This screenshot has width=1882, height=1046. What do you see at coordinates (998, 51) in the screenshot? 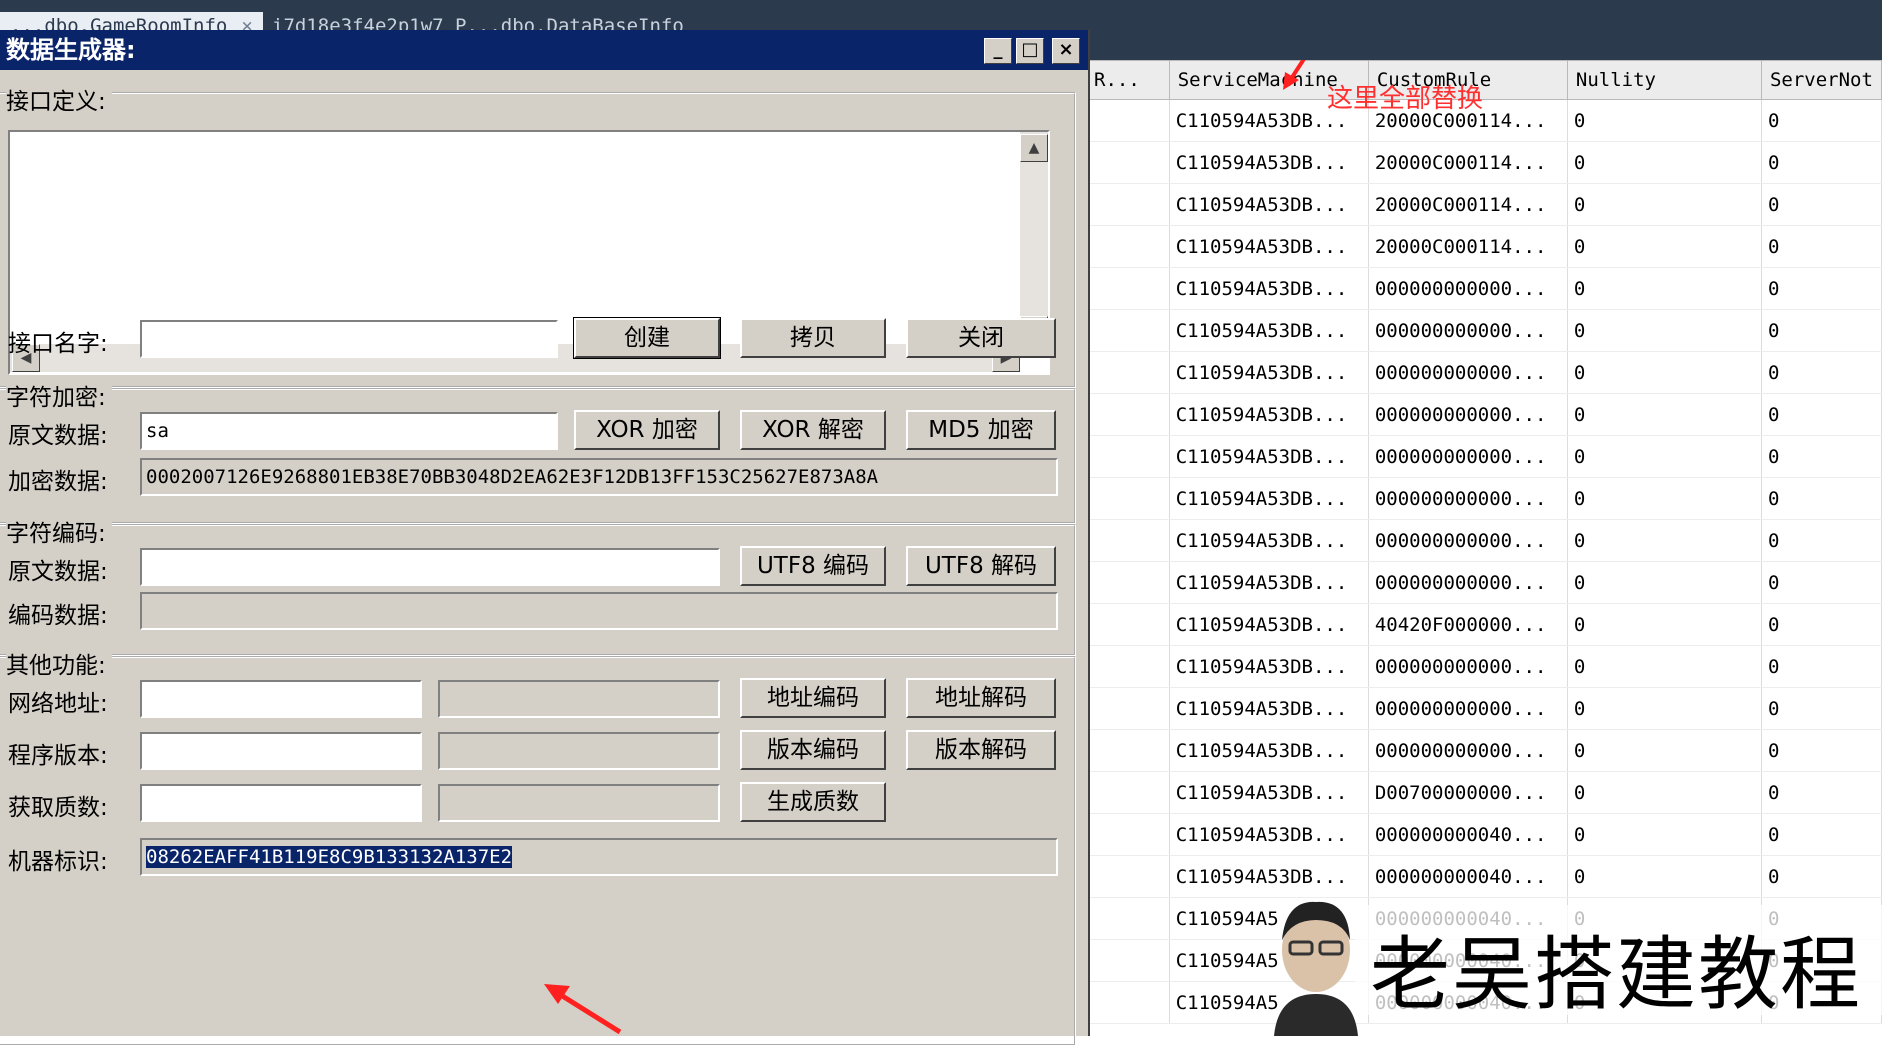
I see `minimize-button: _` at bounding box center [998, 51].